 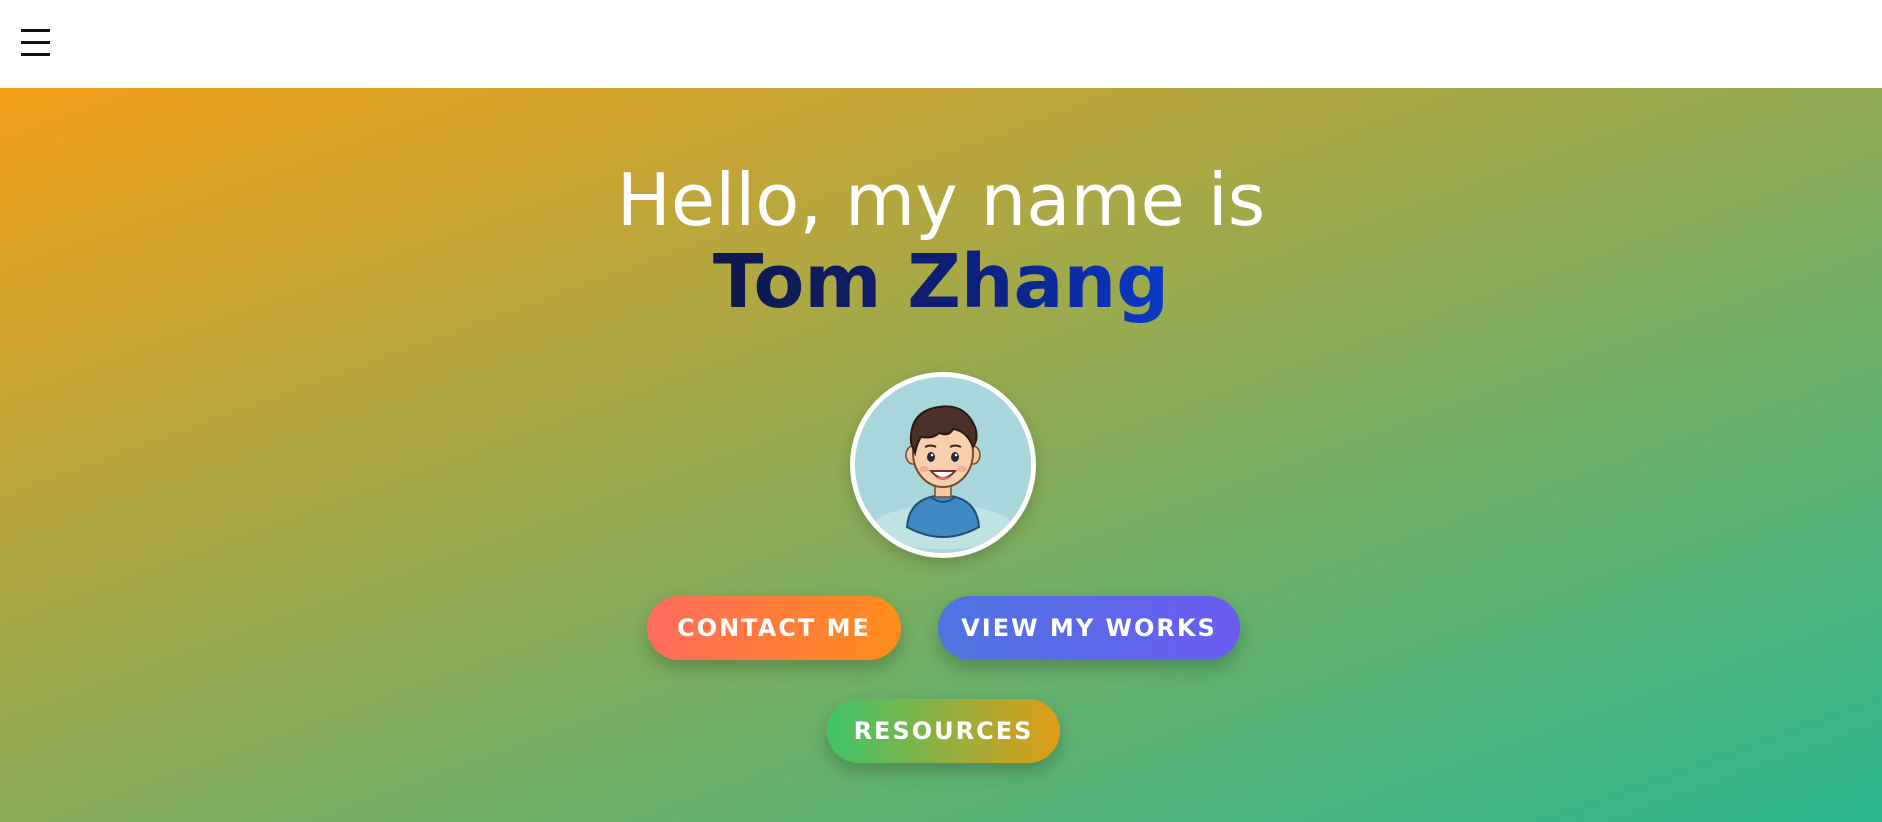 I want to click on cartoon-boy-avatar-icon, so click(x=943, y=465).